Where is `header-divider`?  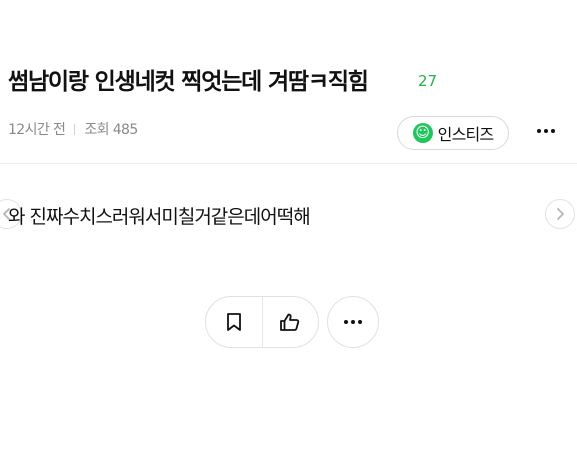
header-divider is located at coordinates (288, 163).